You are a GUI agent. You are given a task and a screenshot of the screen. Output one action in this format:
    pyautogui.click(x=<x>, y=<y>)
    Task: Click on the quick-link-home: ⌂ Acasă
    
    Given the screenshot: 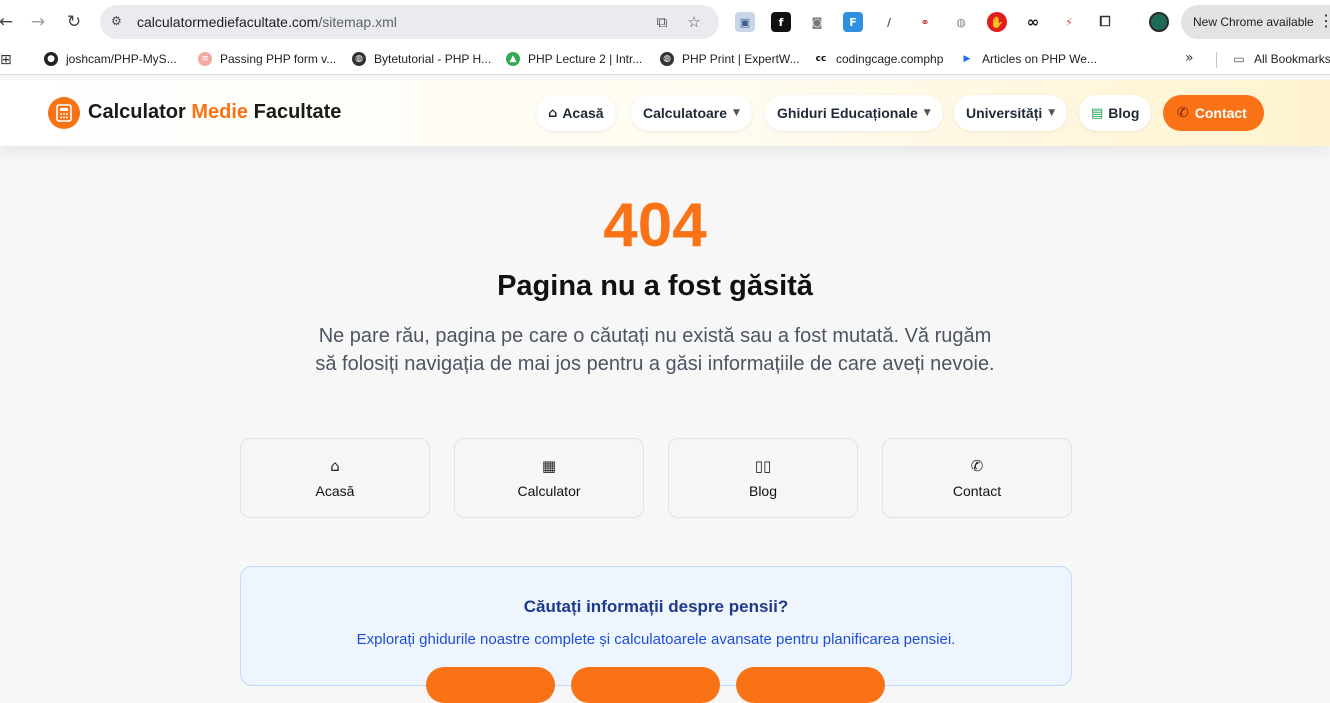 What is the action you would take?
    pyautogui.click(x=335, y=478)
    